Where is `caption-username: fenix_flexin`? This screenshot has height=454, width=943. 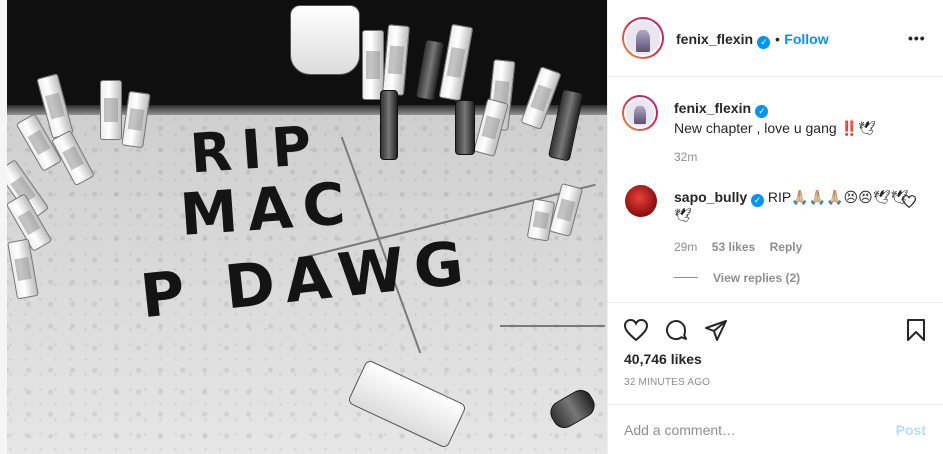
caption-username: fenix_flexin is located at coordinates (712, 108).